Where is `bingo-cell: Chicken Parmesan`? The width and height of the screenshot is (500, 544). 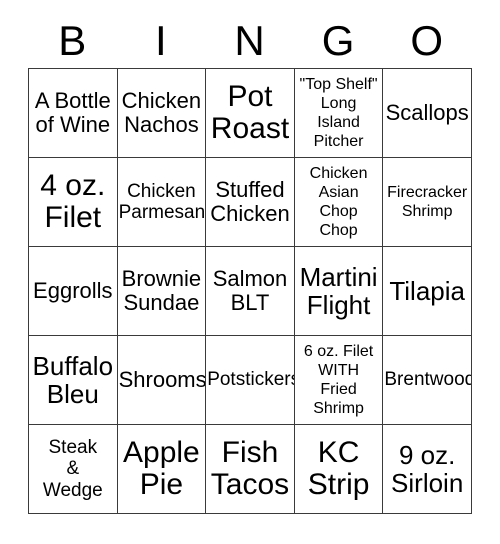 bingo-cell: Chicken Parmesan is located at coordinates (162, 202).